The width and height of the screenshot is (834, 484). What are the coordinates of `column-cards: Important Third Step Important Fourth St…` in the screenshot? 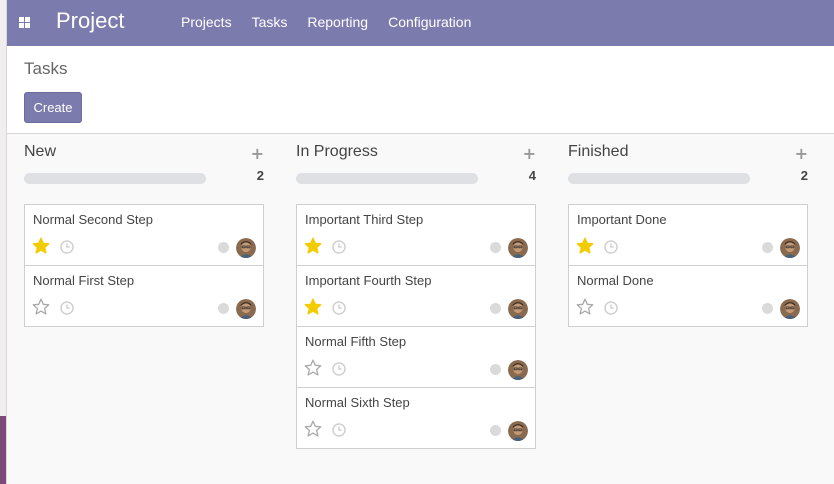 It's located at (416, 326).